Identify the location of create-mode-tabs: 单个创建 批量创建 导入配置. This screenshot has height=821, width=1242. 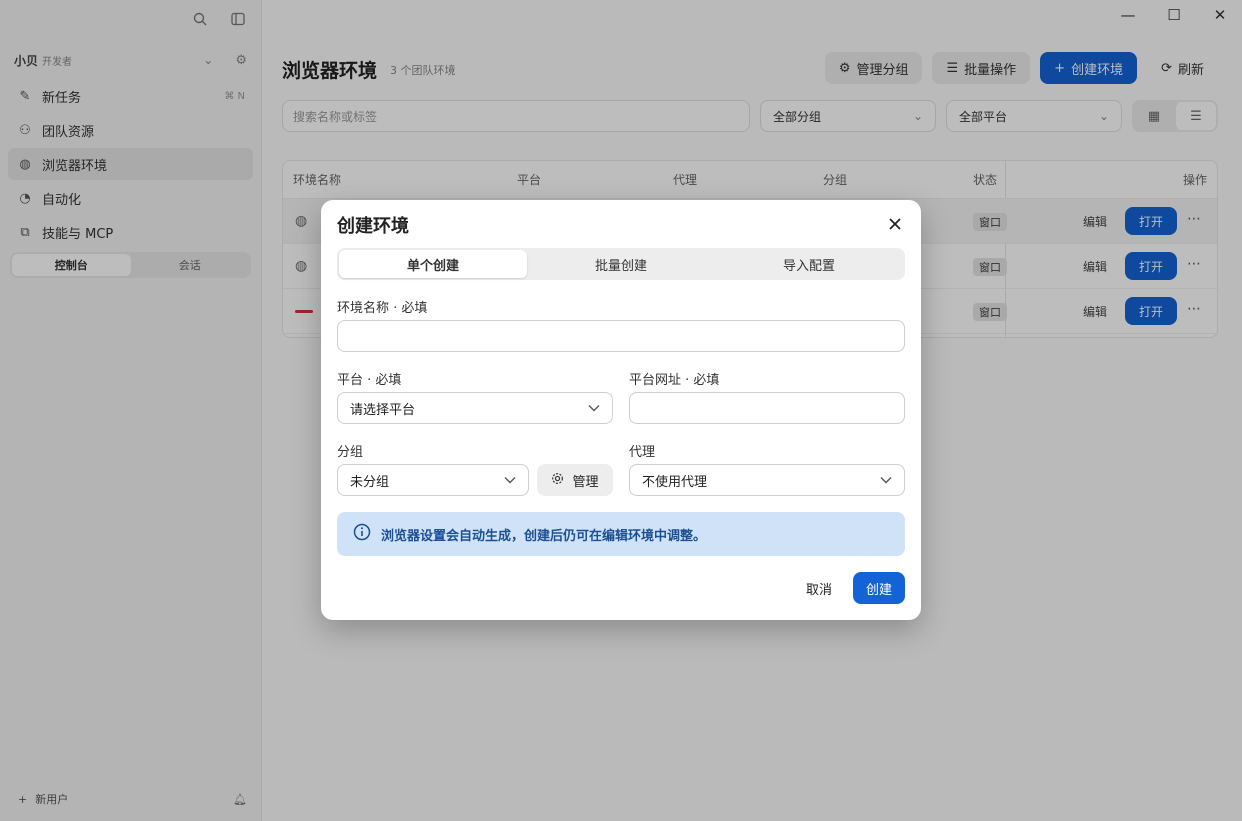
(621, 264).